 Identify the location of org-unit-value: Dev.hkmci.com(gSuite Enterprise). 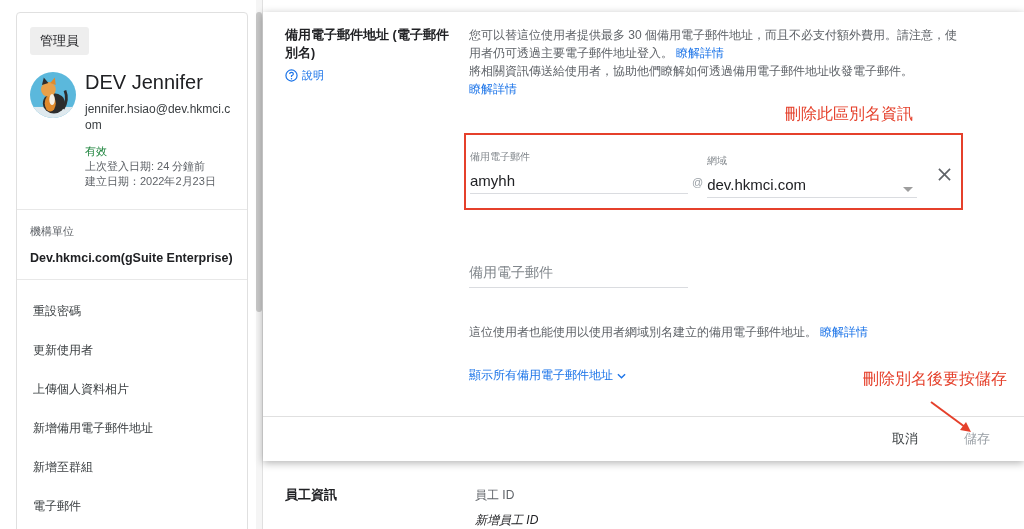
(132, 258).